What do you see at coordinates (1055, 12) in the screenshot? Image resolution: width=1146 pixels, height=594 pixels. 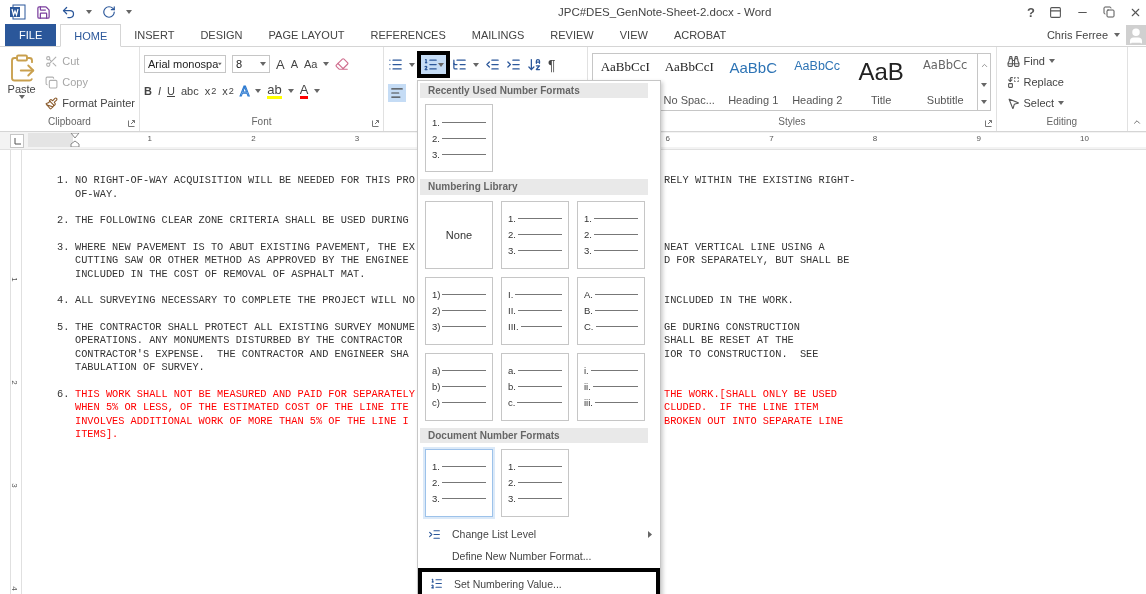 I see `ribbon-display-icon` at bounding box center [1055, 12].